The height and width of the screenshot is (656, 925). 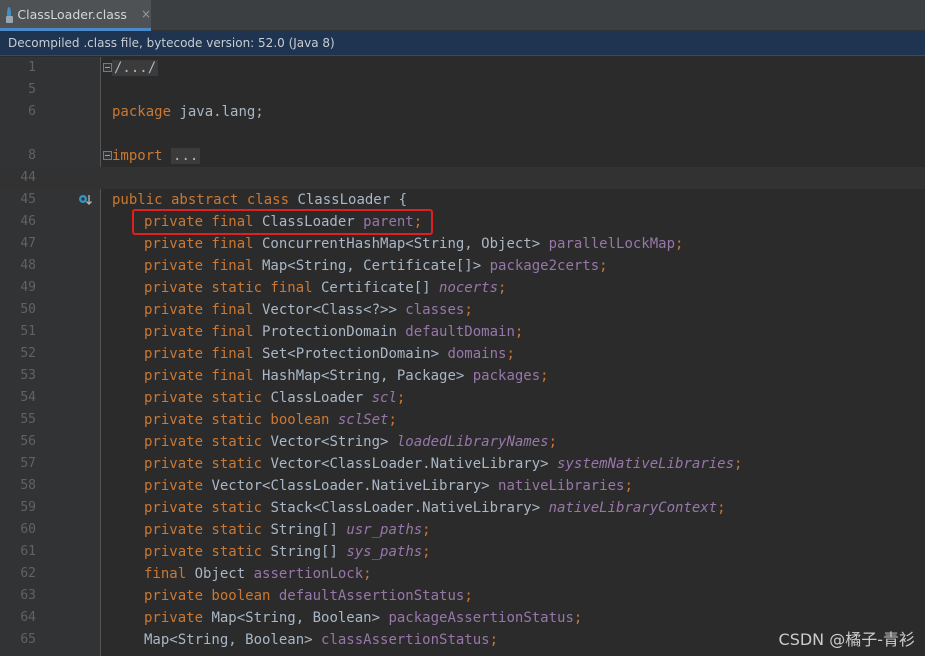 What do you see at coordinates (308, 574) in the screenshot?
I see `field-name: assertionLock` at bounding box center [308, 574].